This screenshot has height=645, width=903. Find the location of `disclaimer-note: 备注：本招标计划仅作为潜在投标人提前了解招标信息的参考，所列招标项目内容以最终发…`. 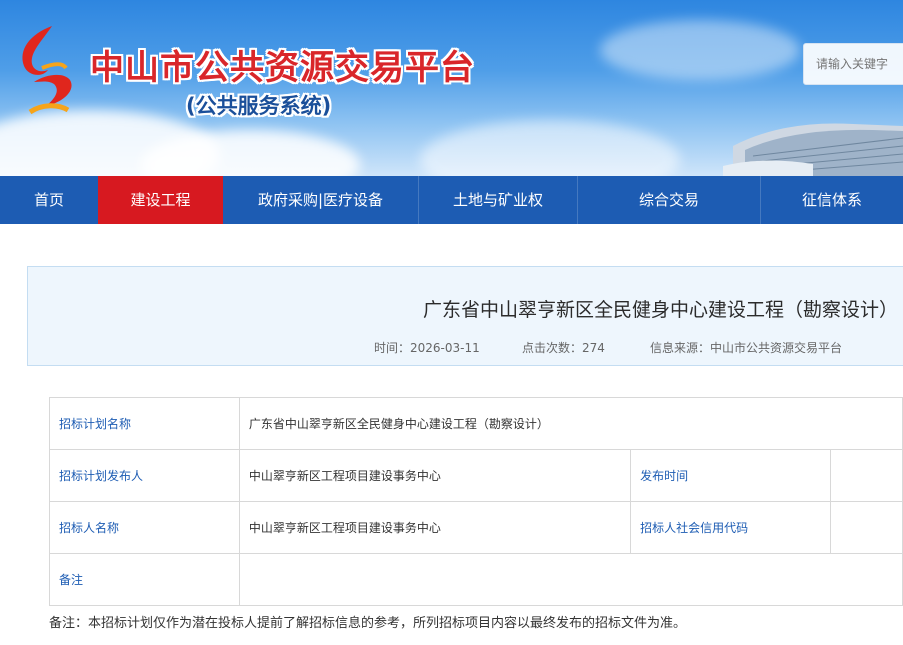

disclaimer-note: 备注：本招标计划仅作为潜在投标人提前了解招标信息的参考，所列招标项目内容以最终发… is located at coordinates (368, 623).